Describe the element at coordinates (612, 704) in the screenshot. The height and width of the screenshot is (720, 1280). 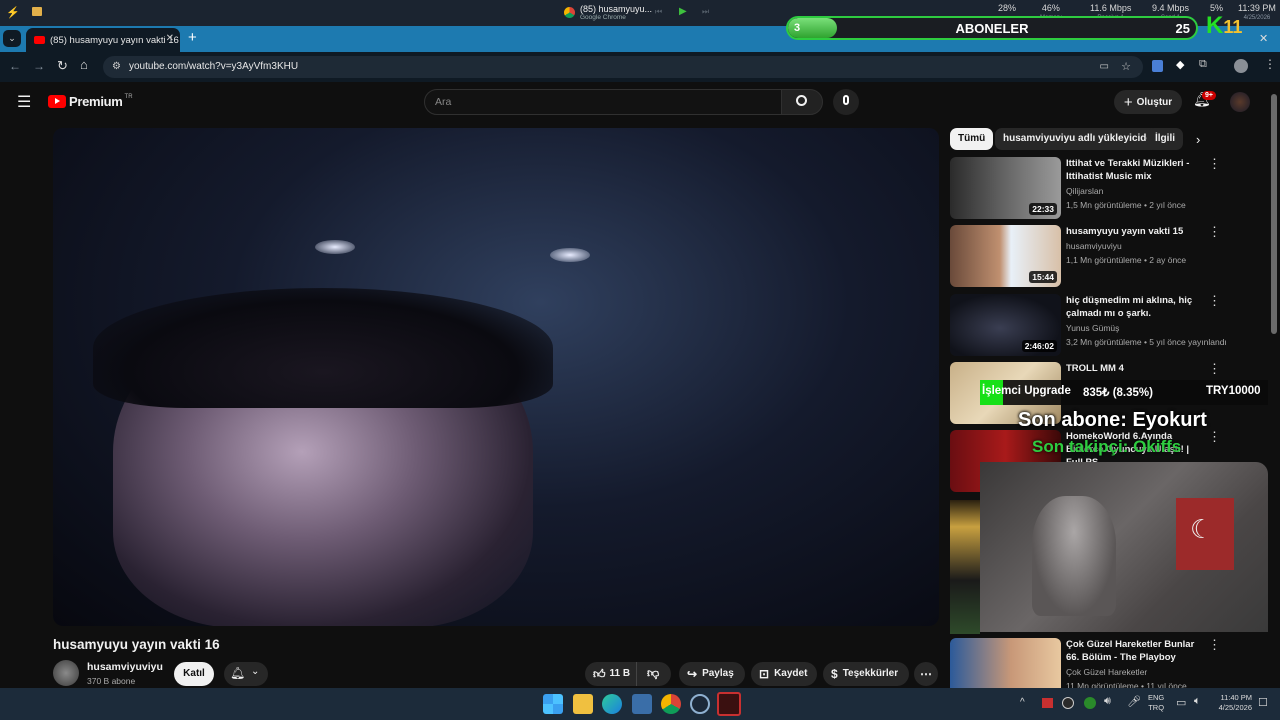
I see `edge-icon` at that location.